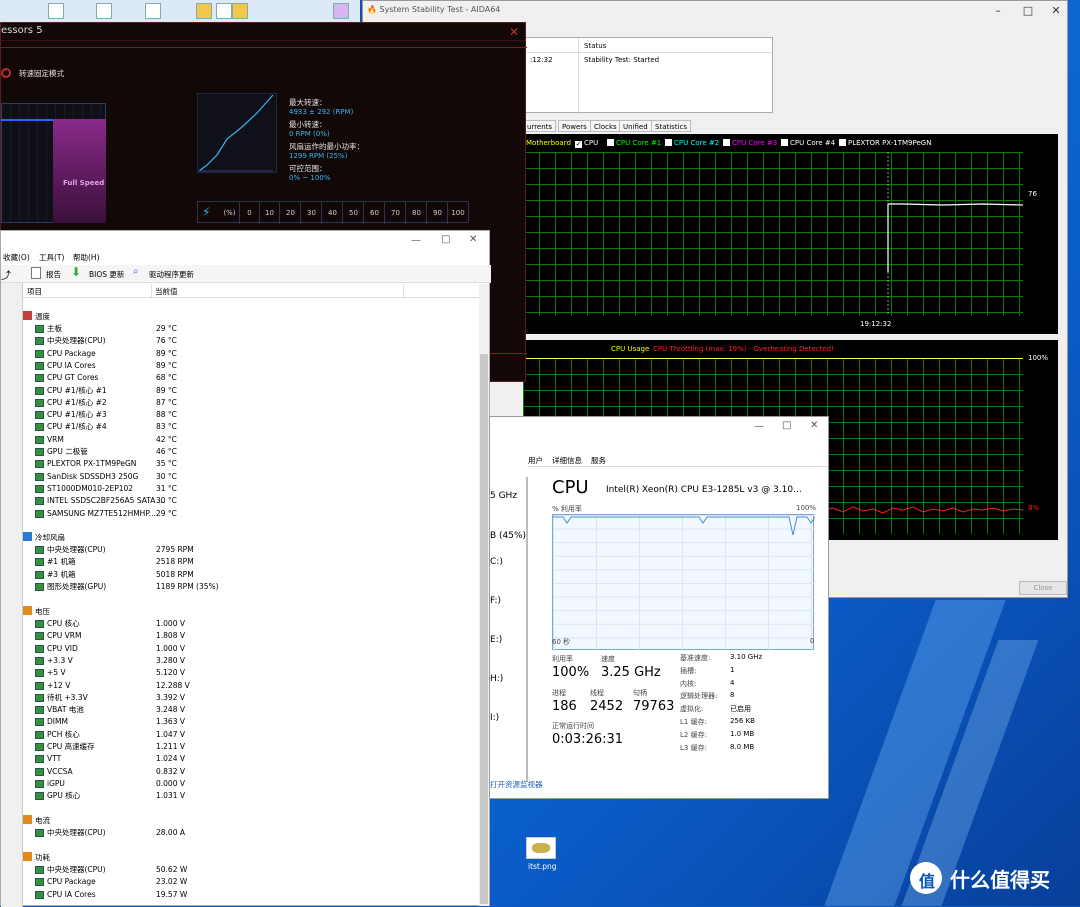 This screenshot has width=1080, height=907. I want to click on side-item: B (45%), so click(508, 536).